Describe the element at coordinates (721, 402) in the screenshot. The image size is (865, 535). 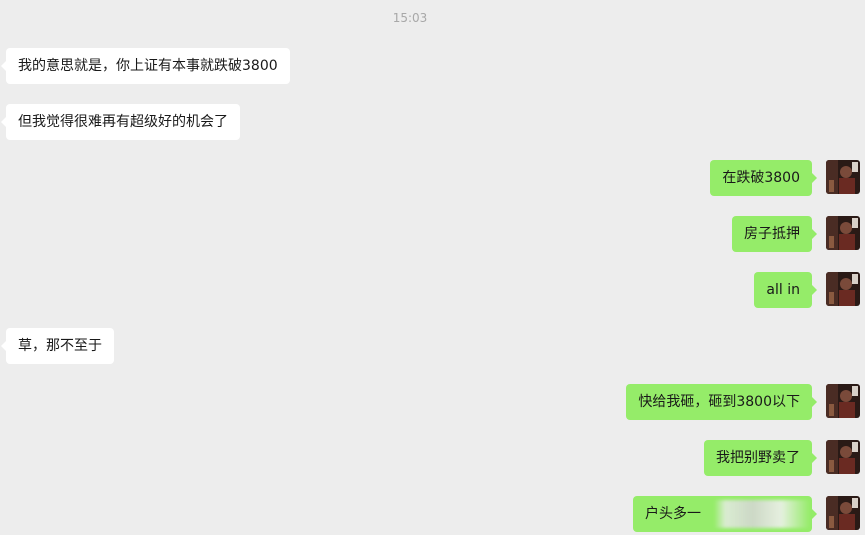
I see `message-bubble-outgoing: 快给我砸，砸到3800以下` at that location.